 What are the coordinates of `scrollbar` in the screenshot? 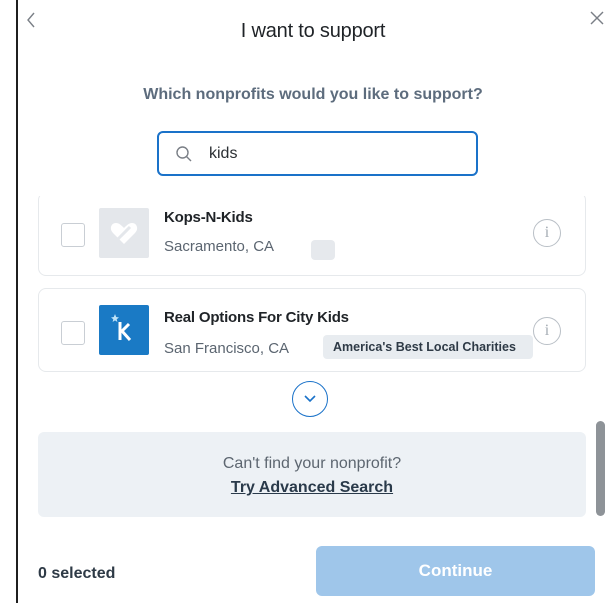 It's located at (601, 356).